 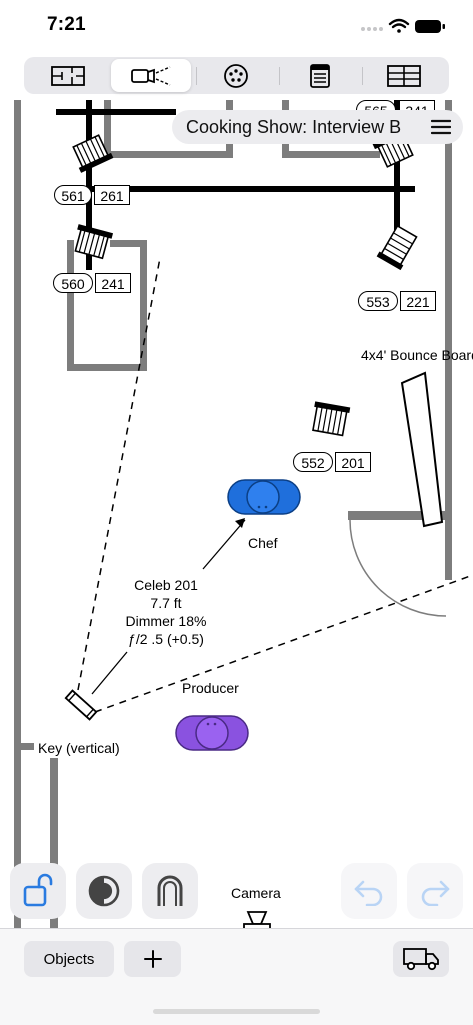 I want to click on dimmer-box-241: 241, so click(x=113, y=283).